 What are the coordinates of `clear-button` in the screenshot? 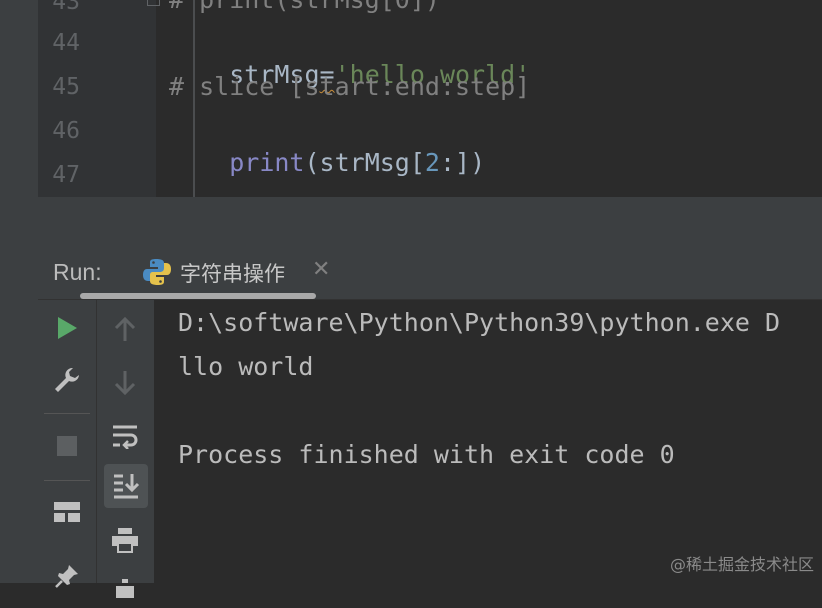 It's located at (125, 588).